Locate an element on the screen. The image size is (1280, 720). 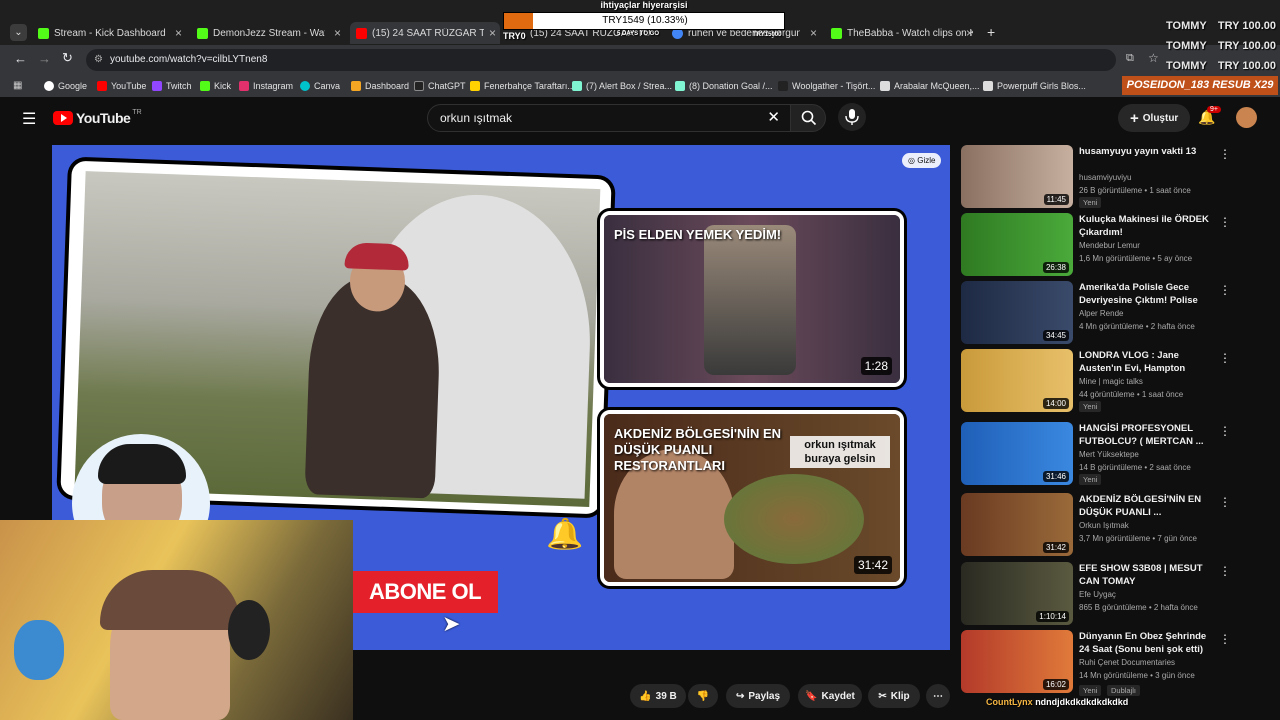
thumbs-up-icon: 👍 is located at coordinates (645, 696).